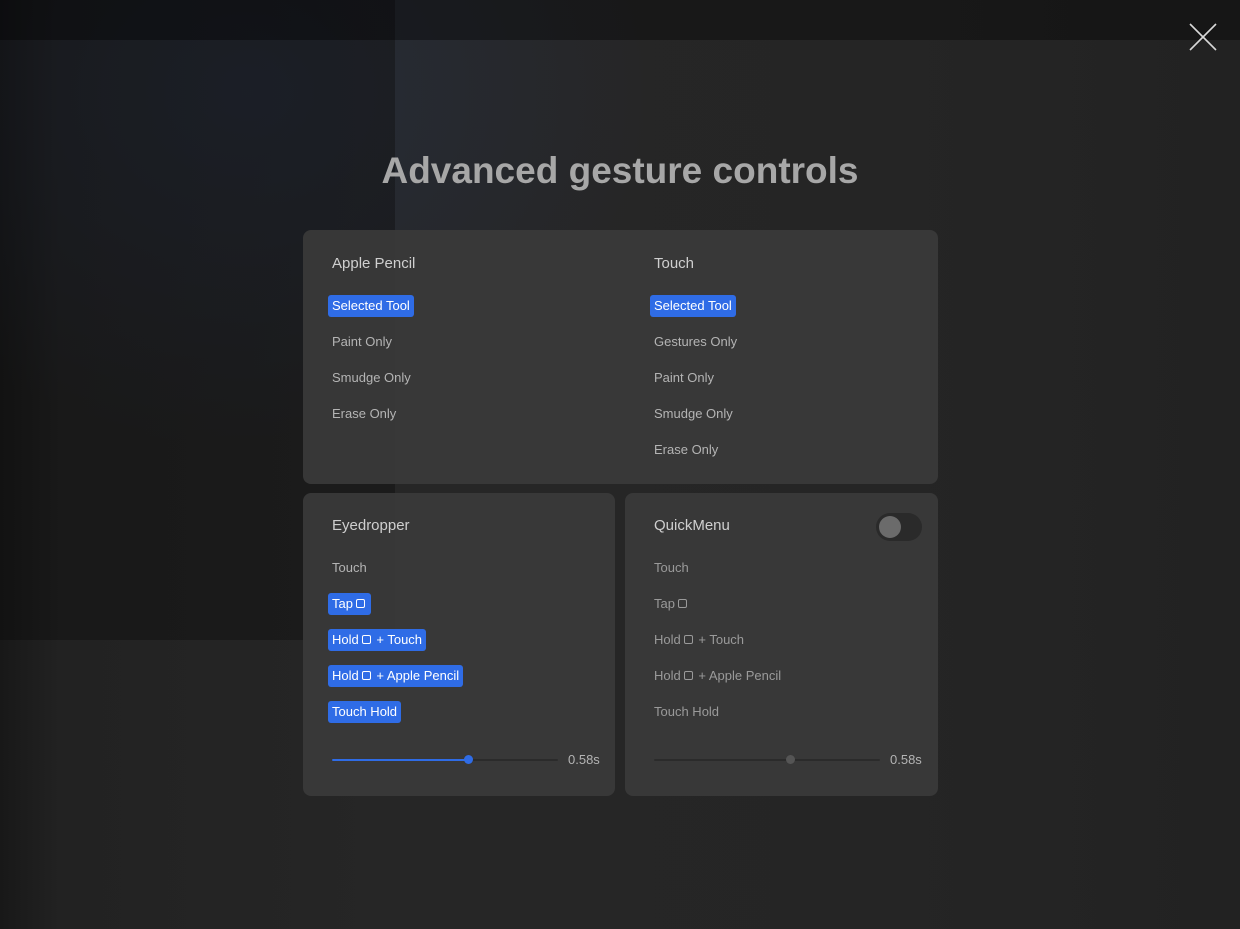  Describe the element at coordinates (362, 342) in the screenshot. I see `apple-pencil-option-paint-only: Paint Only` at that location.